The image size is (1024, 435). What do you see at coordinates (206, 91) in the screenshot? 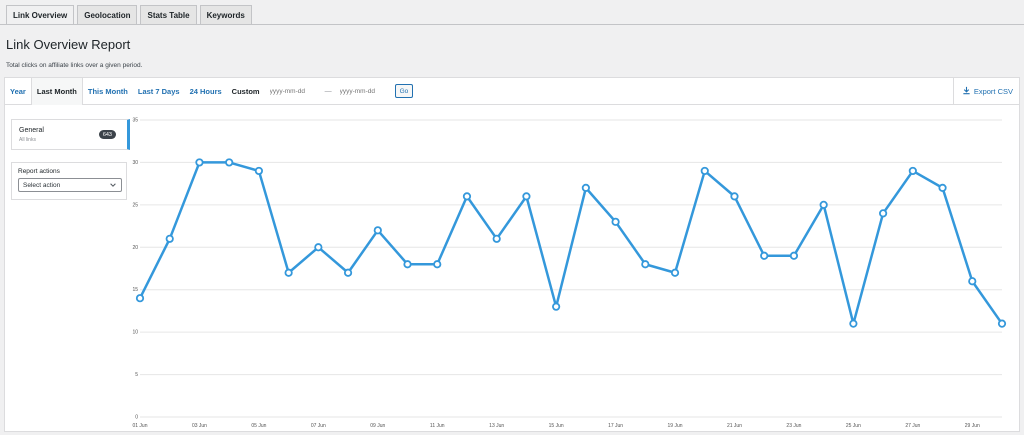
I see `range-24-hours: 24 Hours` at bounding box center [206, 91].